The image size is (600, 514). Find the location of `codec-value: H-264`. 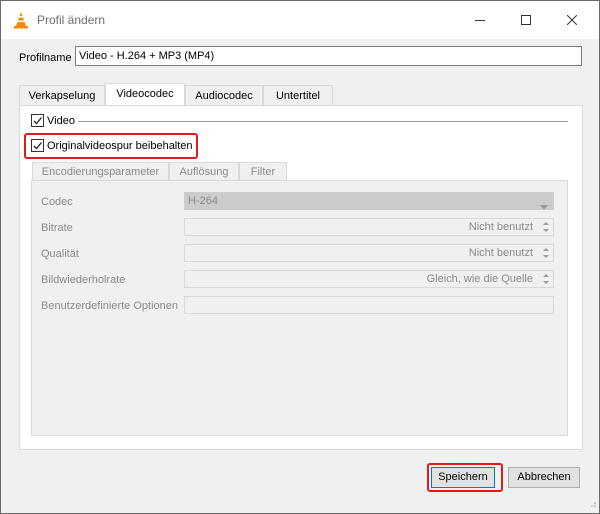

codec-value: H-264 is located at coordinates (203, 201).